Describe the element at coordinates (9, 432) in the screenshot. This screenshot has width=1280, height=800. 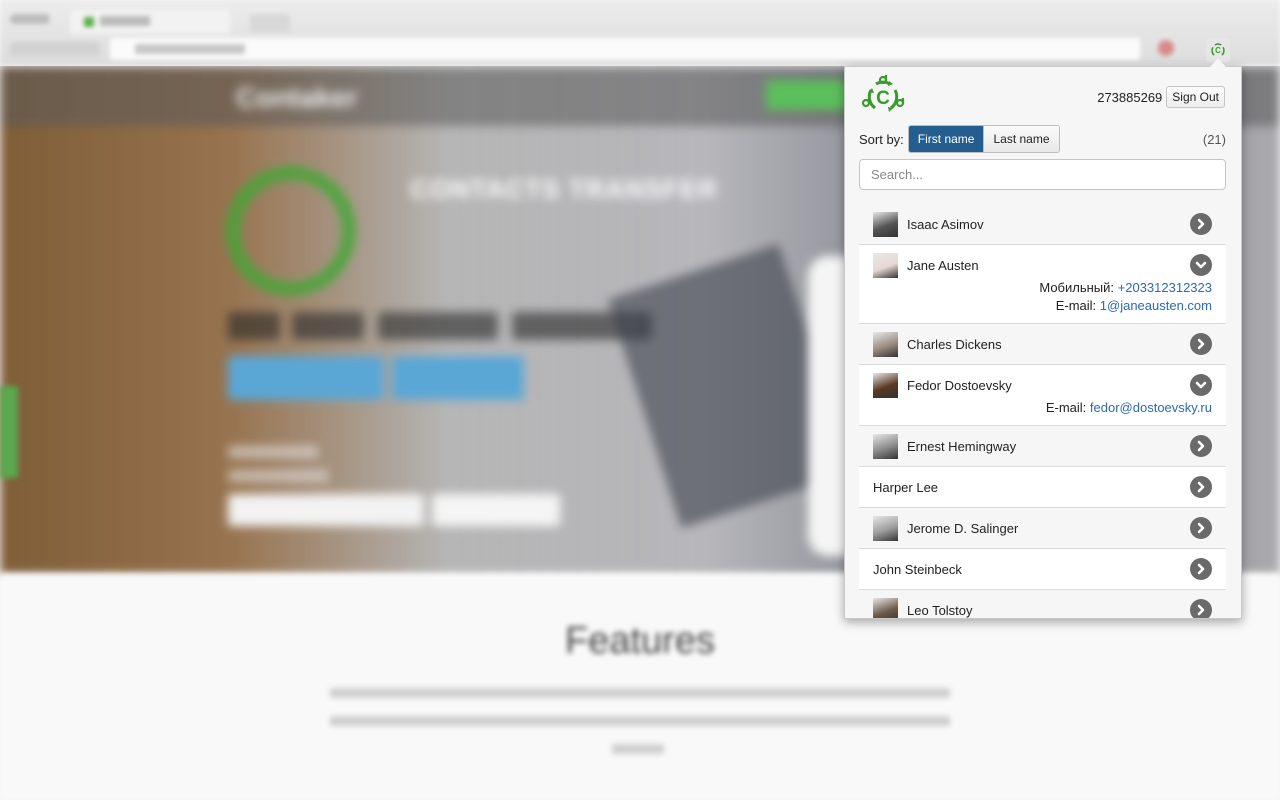
I see `feedback-tab` at that location.